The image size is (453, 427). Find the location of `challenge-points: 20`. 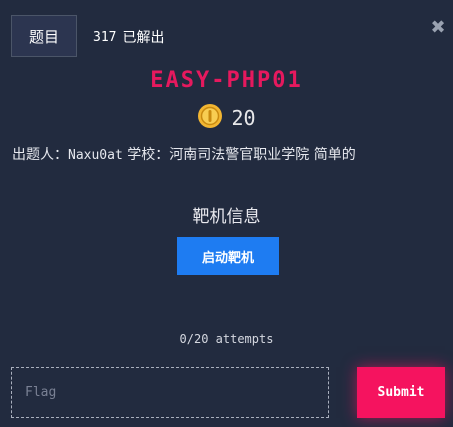

challenge-points: 20 is located at coordinates (226, 118).